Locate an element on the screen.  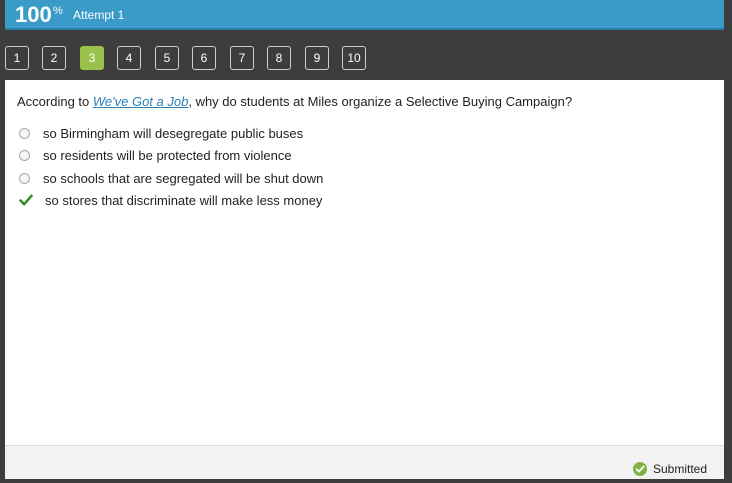
question-button-6: 6 is located at coordinates (204, 58).